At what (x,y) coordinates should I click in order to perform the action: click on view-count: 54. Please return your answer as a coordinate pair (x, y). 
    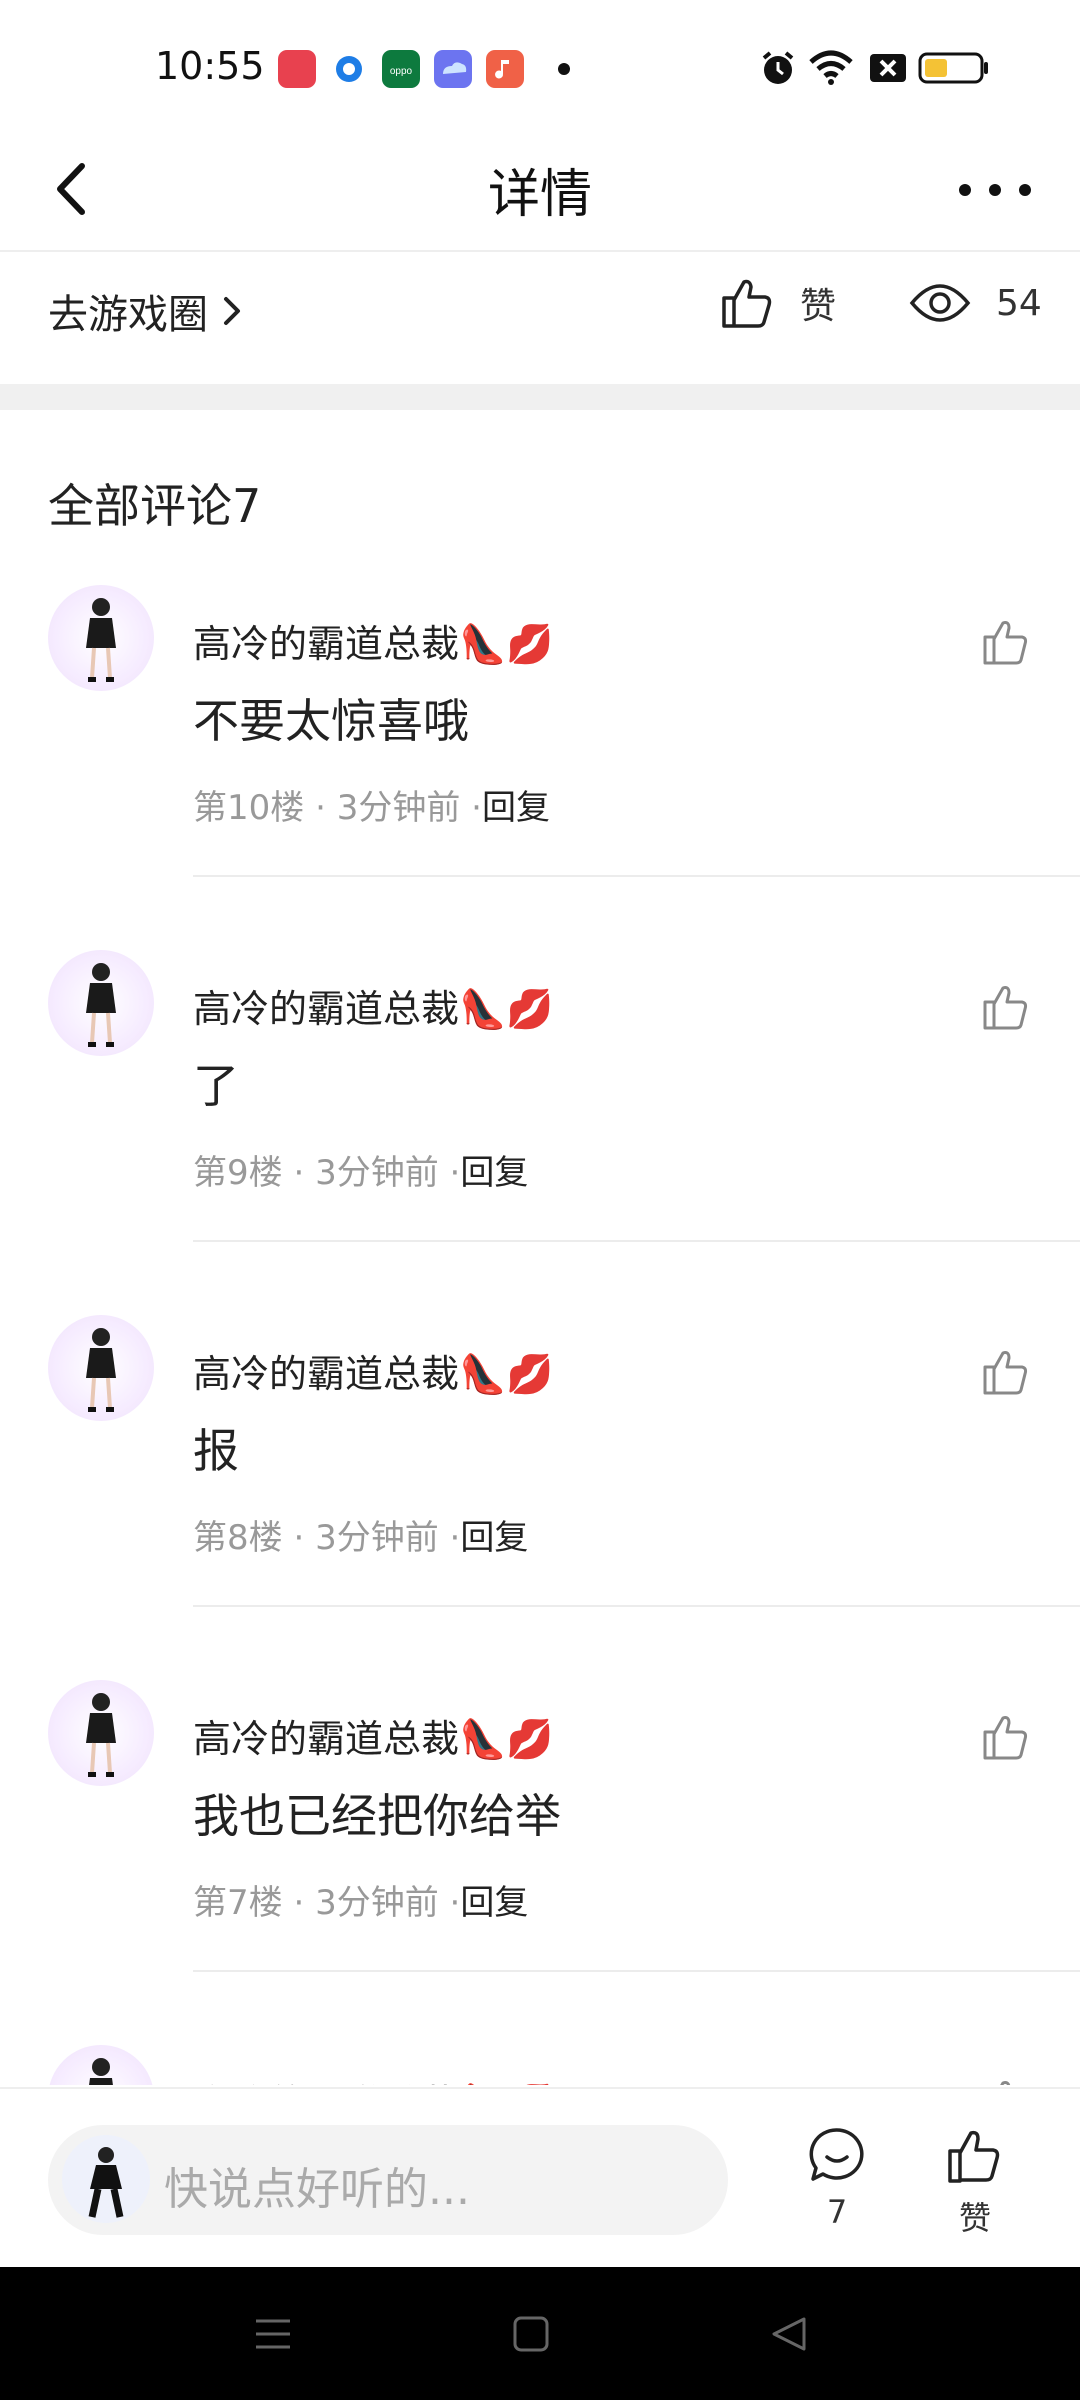
    Looking at the image, I should click on (975, 303).